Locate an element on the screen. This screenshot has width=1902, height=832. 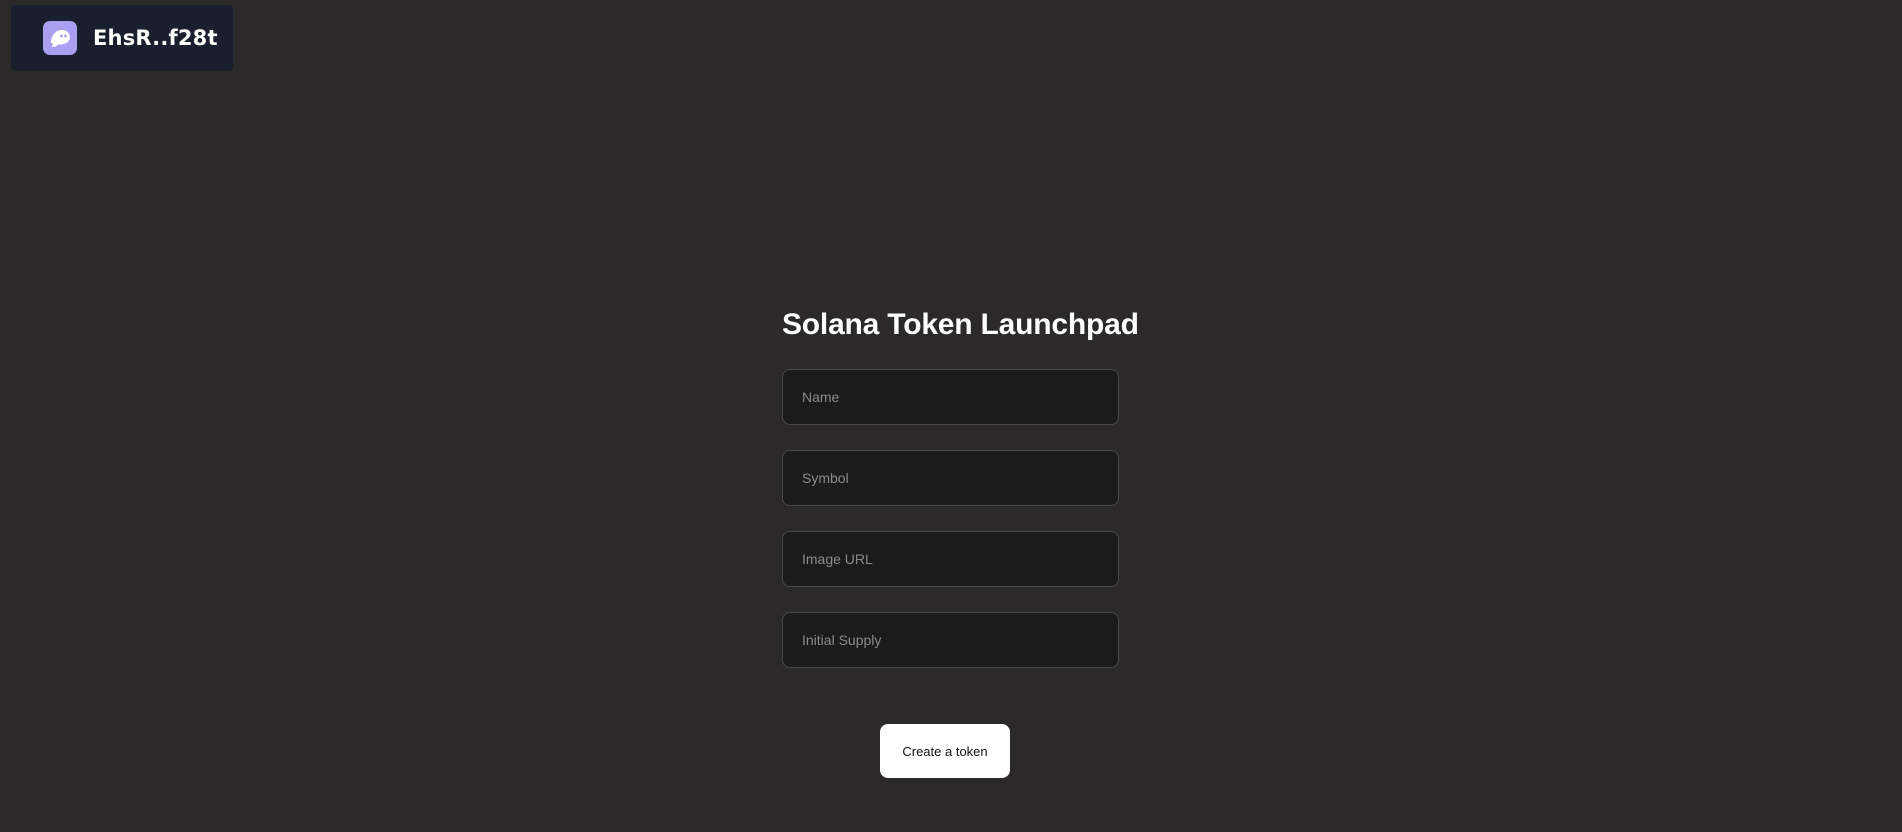
image-url-input is located at coordinates (950, 559).